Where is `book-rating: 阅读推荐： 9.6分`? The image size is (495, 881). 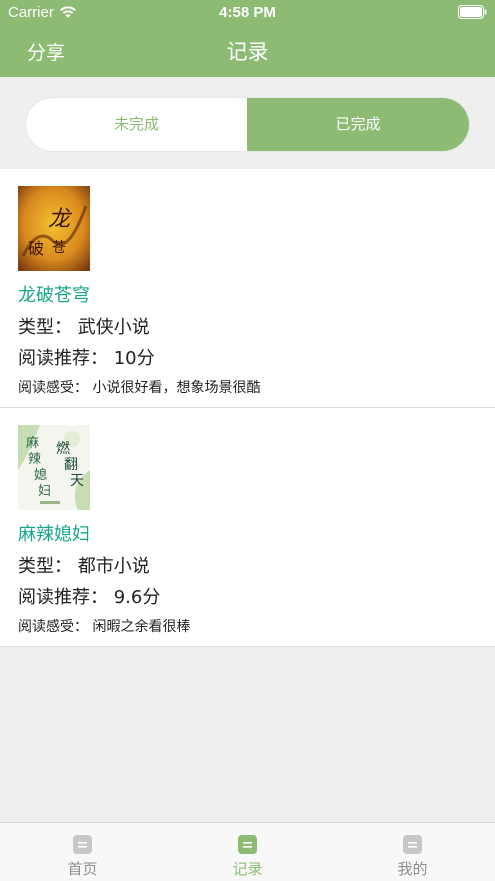 book-rating: 阅读推荐： 9.6分 is located at coordinates (89, 597).